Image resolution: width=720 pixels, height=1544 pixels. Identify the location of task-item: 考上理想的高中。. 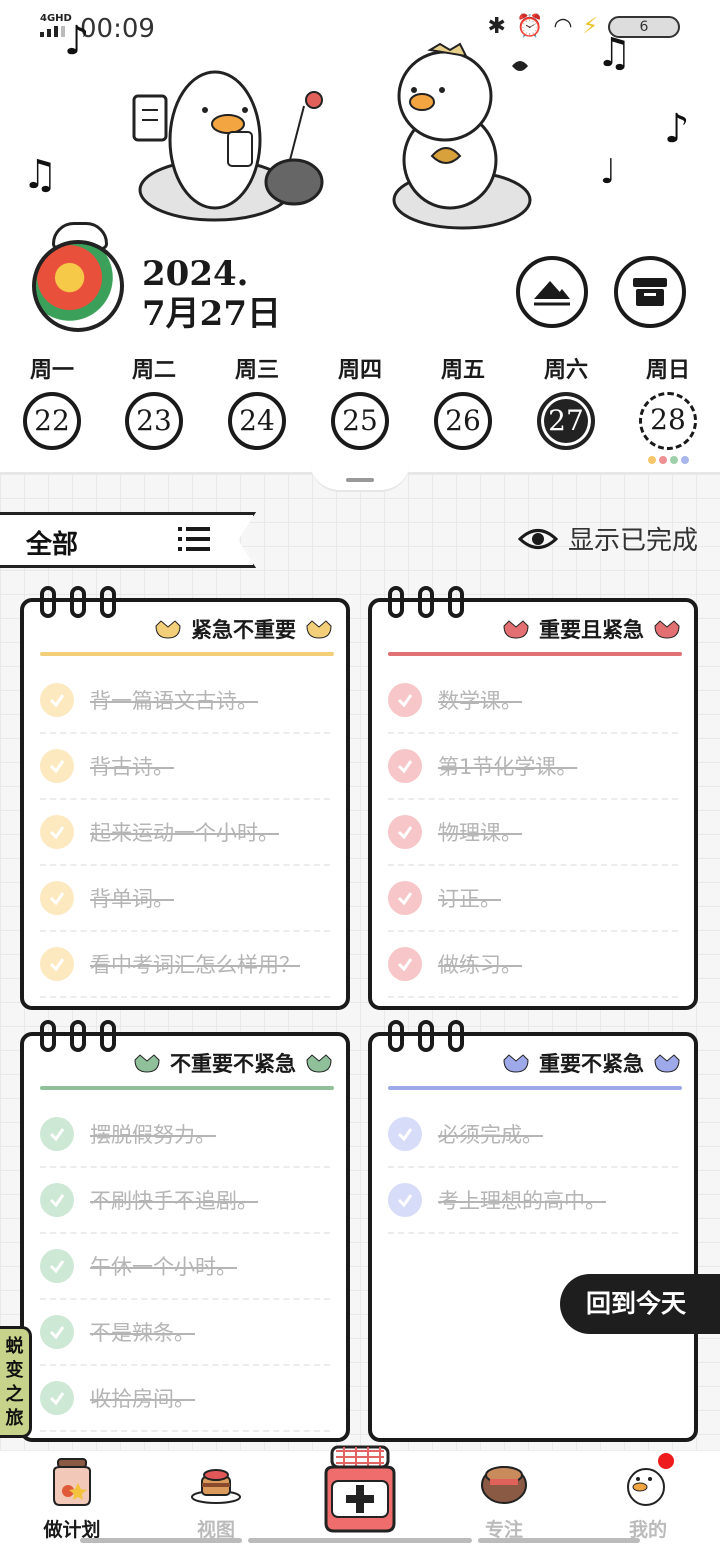
(533, 1201).